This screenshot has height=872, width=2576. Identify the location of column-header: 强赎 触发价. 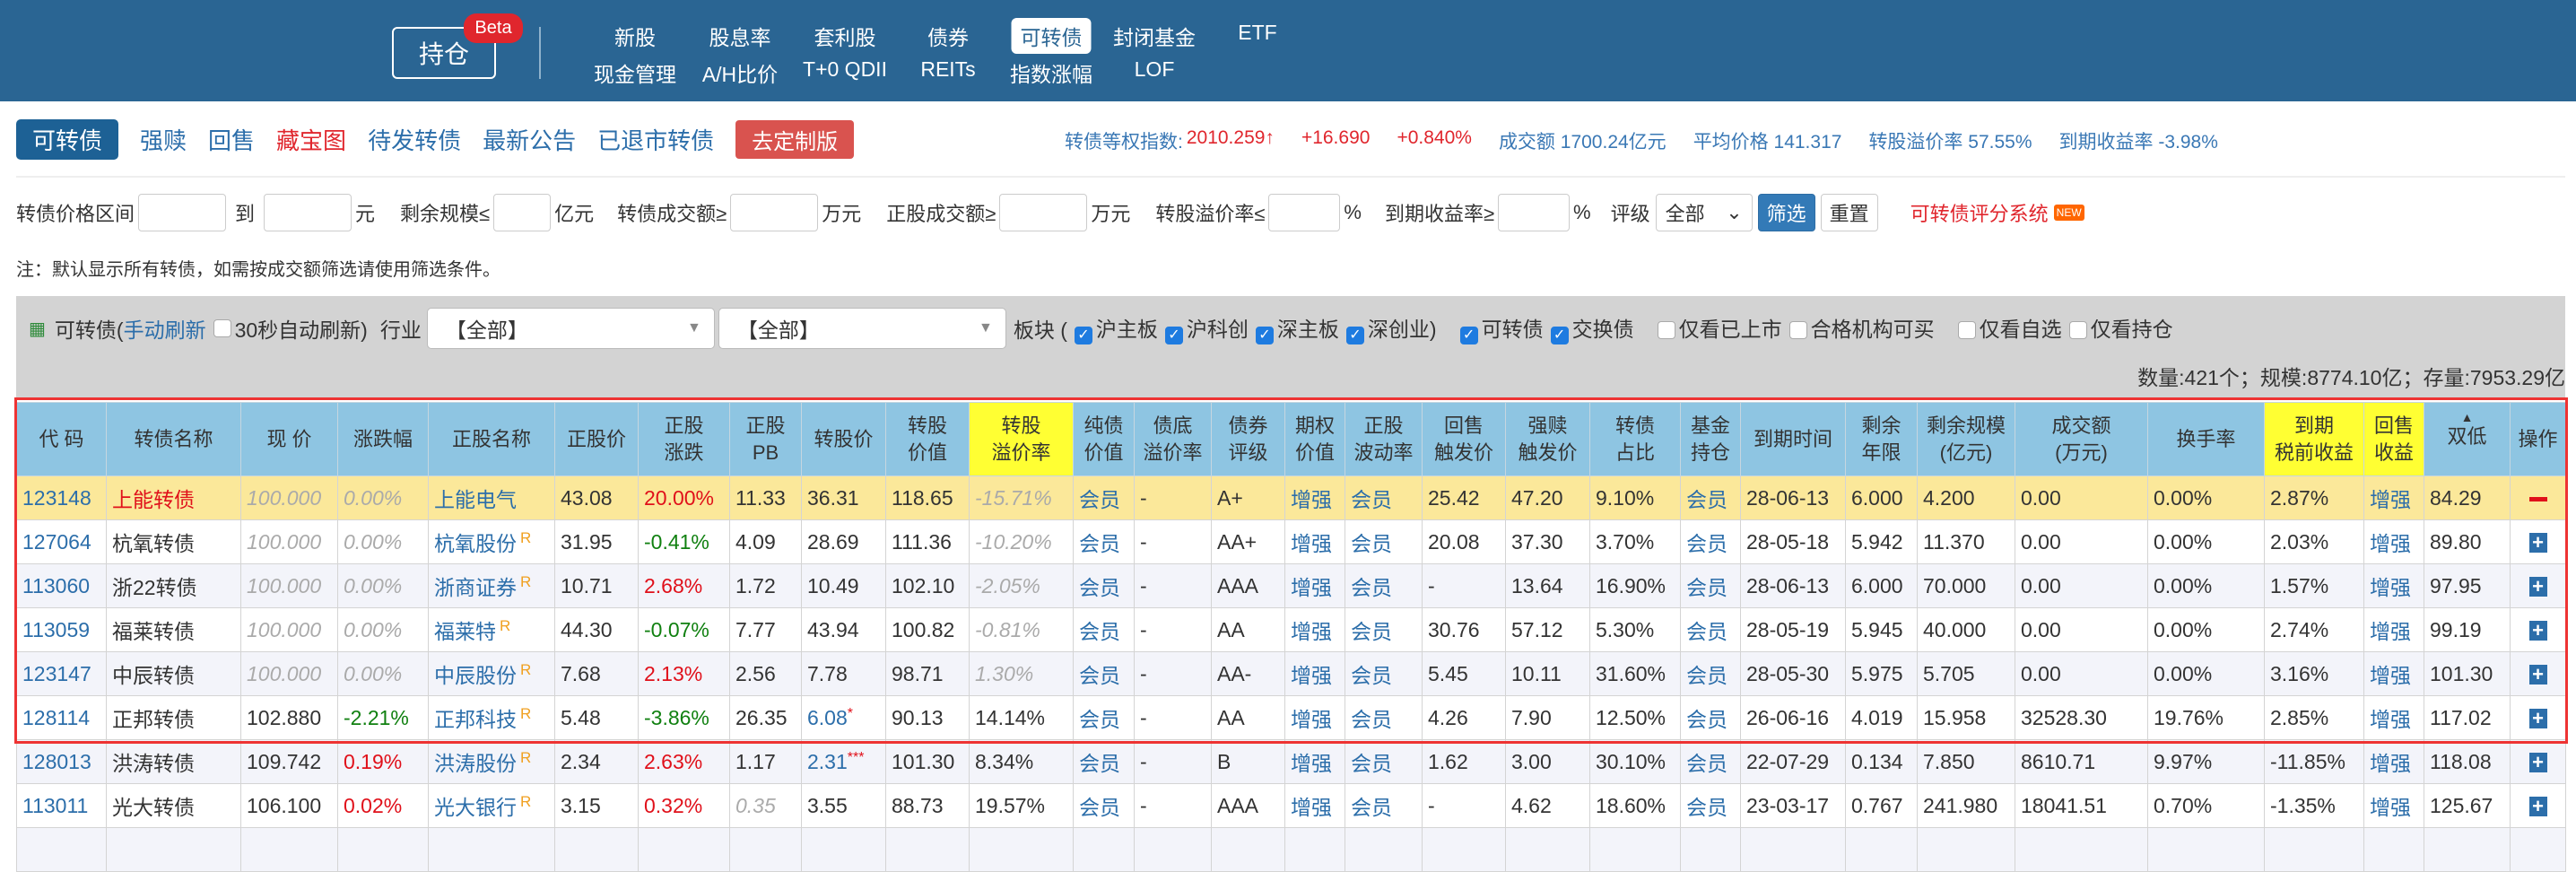
(1547, 439).